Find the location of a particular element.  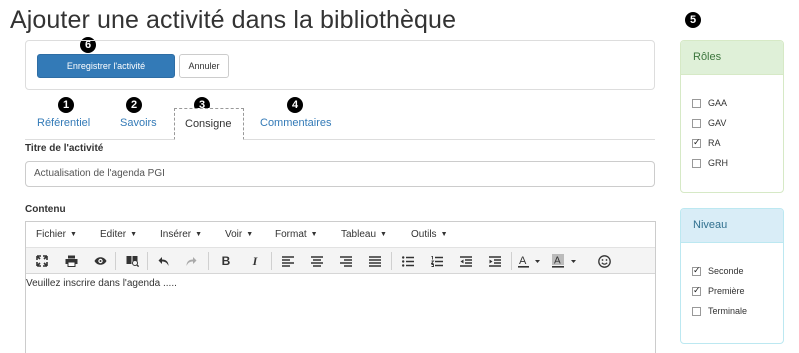

background-color-icon: A is located at coordinates (567, 261).